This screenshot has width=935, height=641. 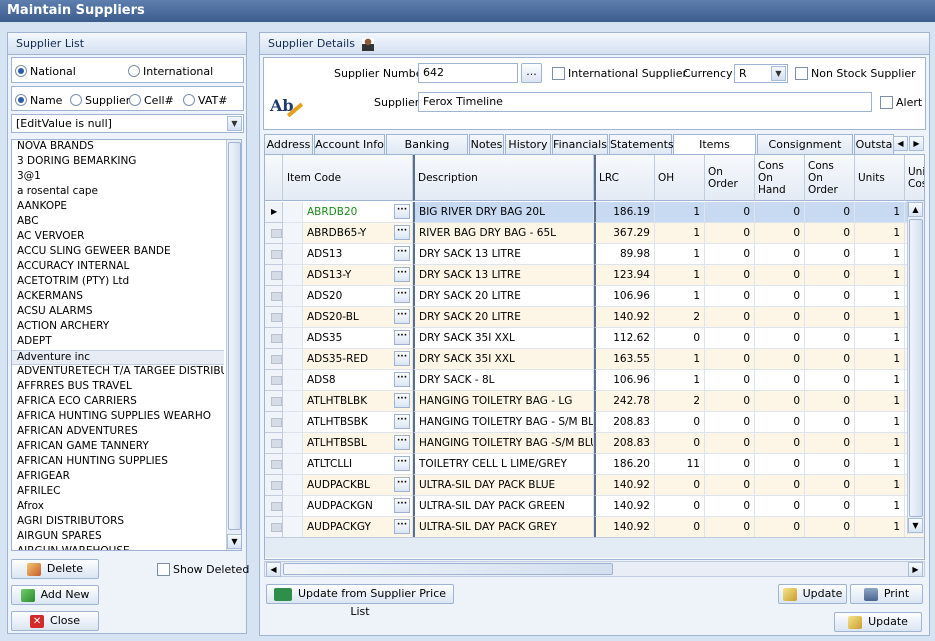 I want to click on numeric-cell: 186.19, so click(x=624, y=212).